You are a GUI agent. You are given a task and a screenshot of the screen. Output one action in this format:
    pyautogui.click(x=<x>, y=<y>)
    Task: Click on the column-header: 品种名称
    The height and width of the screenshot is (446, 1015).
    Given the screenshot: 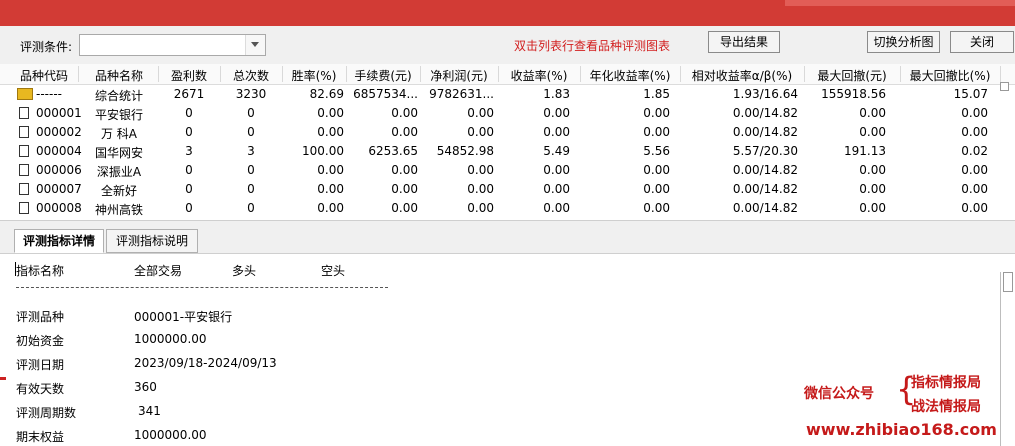 What is the action you would take?
    pyautogui.click(x=119, y=75)
    